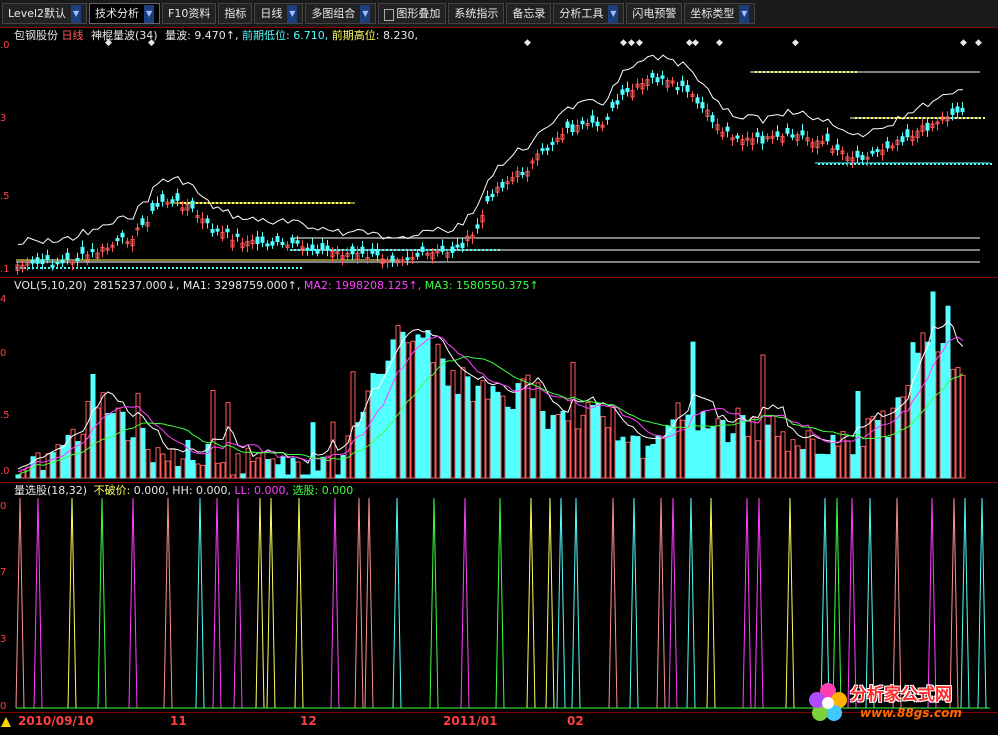 The width and height of the screenshot is (998, 735). Describe the element at coordinates (178, 721) in the screenshot. I see `x-label: 11` at that location.